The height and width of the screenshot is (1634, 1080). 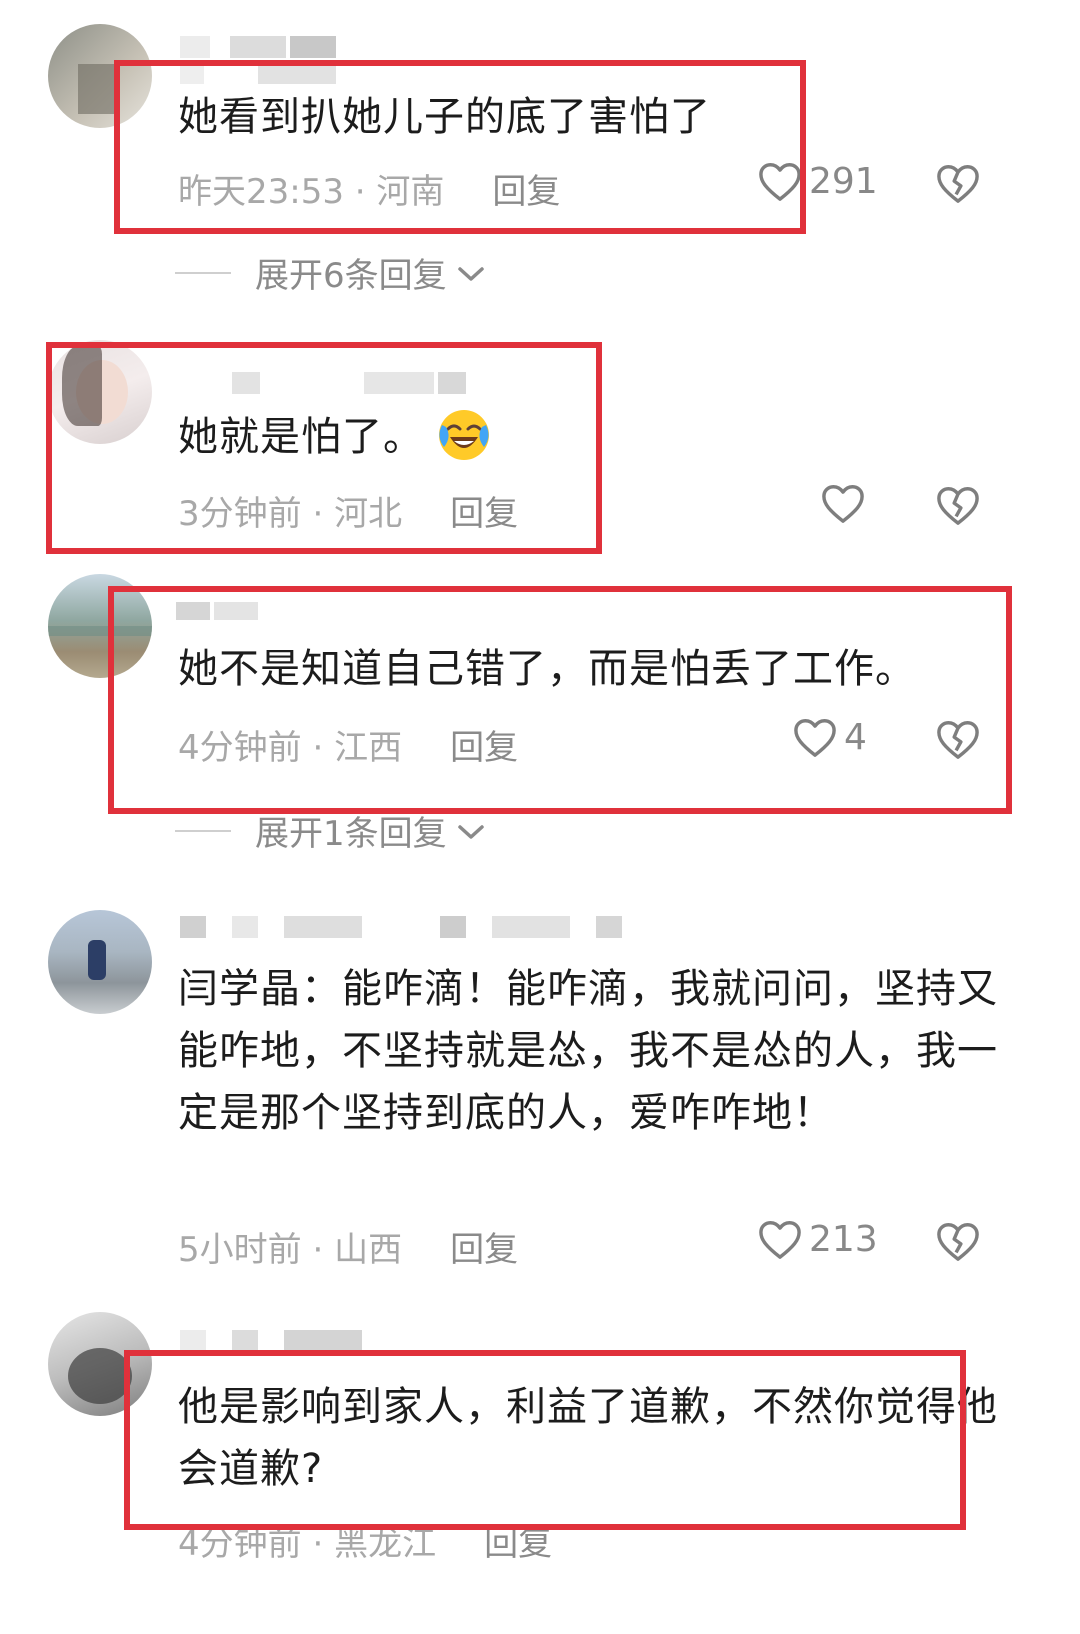 I want to click on comment-meta: 4分钟前 · 江西 回复, so click(x=348, y=744).